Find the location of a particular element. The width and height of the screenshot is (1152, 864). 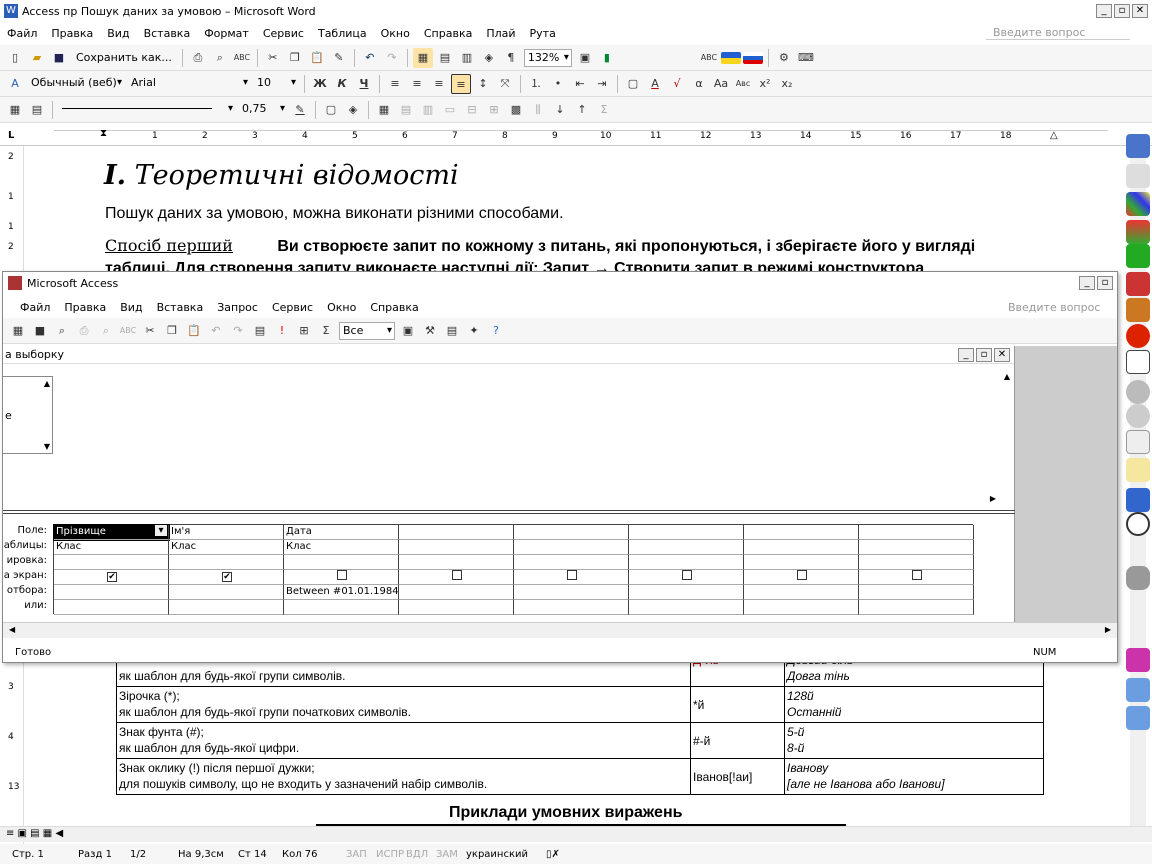

qbe-field-cell: Прізвище is located at coordinates (111, 532).